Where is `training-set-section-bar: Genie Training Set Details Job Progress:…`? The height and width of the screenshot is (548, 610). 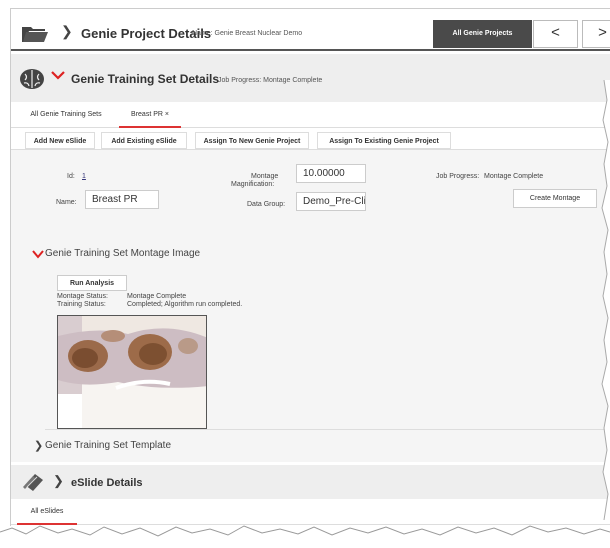 training-set-section-bar: Genie Training Set Details Job Progress:… is located at coordinates (310, 78).